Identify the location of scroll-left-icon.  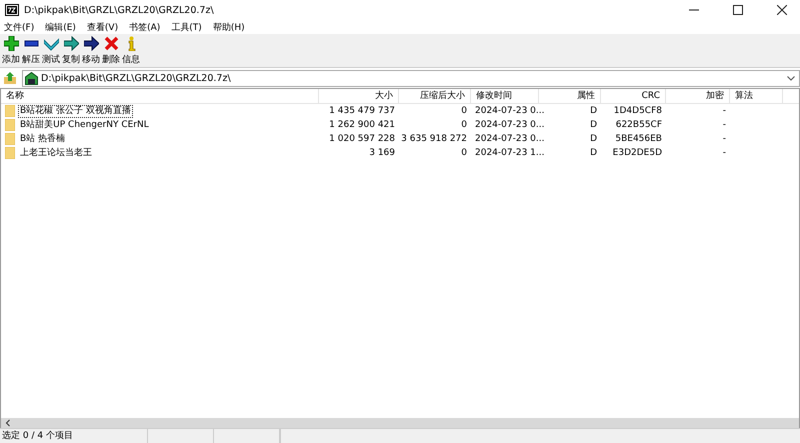
(8, 423).